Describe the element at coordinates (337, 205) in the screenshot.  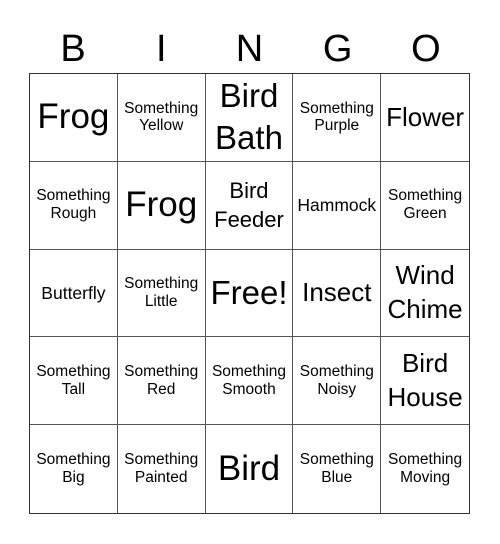
I see `bingo-cell: Hammock` at that location.